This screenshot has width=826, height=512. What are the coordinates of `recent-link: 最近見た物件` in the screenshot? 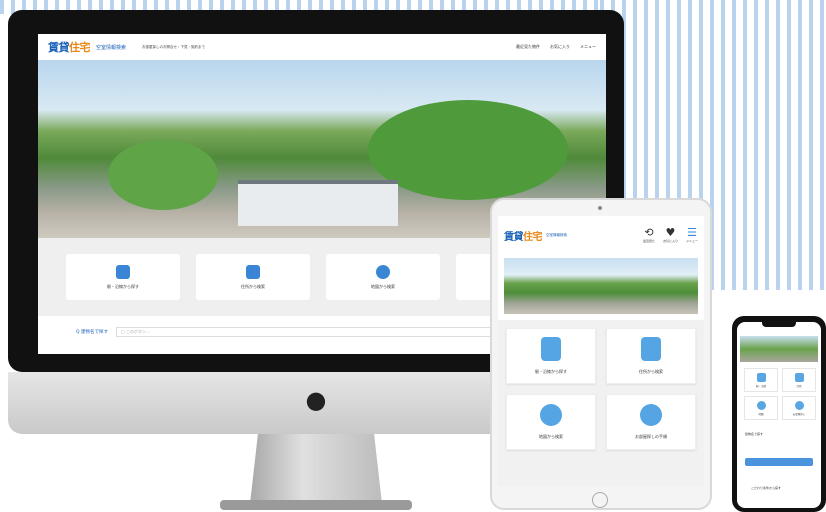 It's located at (528, 47).